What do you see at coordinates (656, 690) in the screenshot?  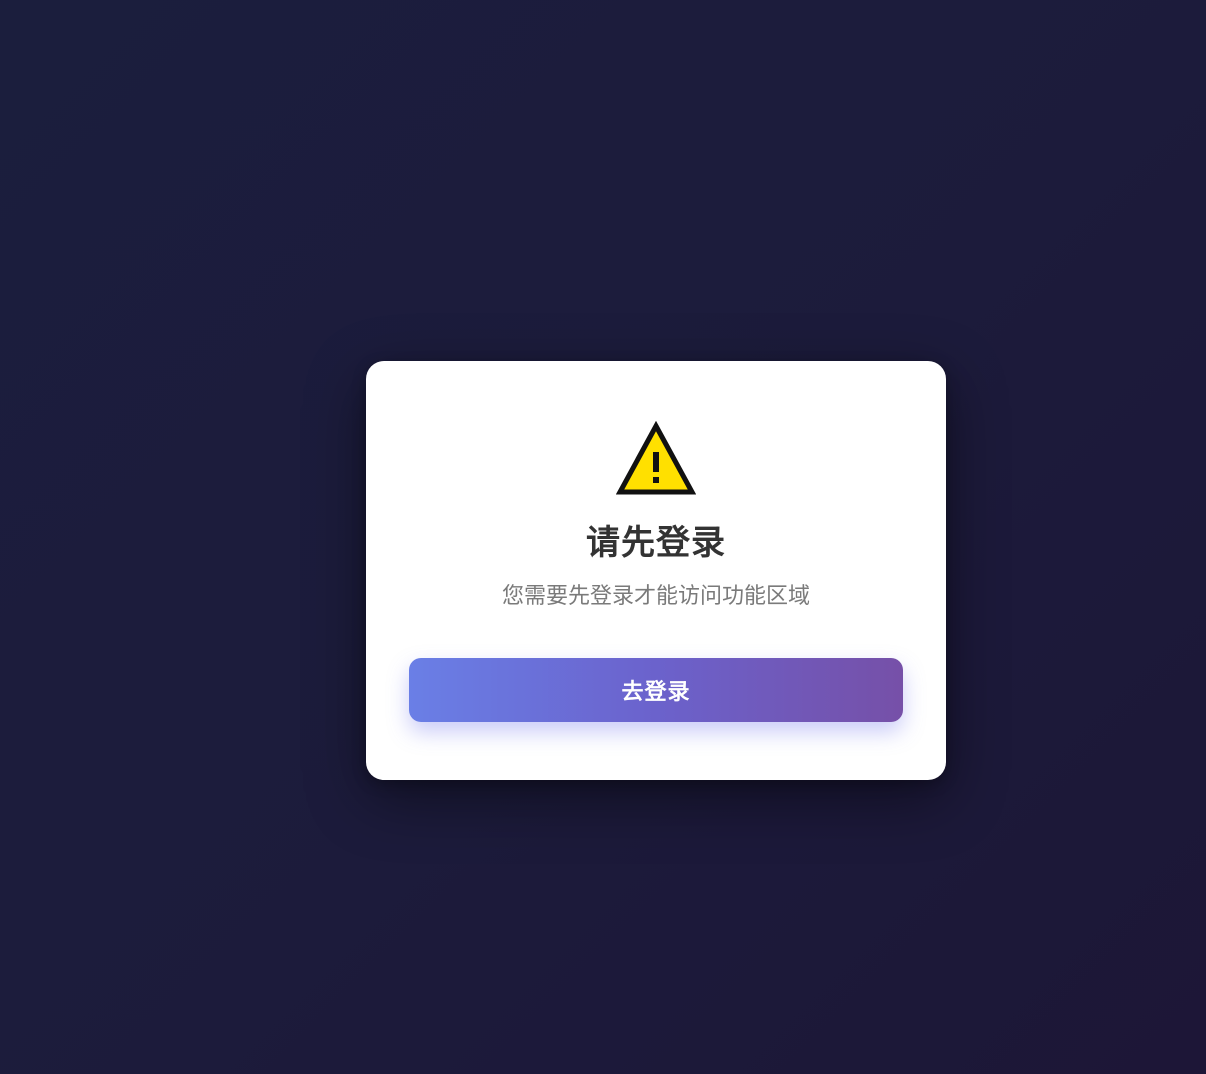 I see `login-button: 去登录` at bounding box center [656, 690].